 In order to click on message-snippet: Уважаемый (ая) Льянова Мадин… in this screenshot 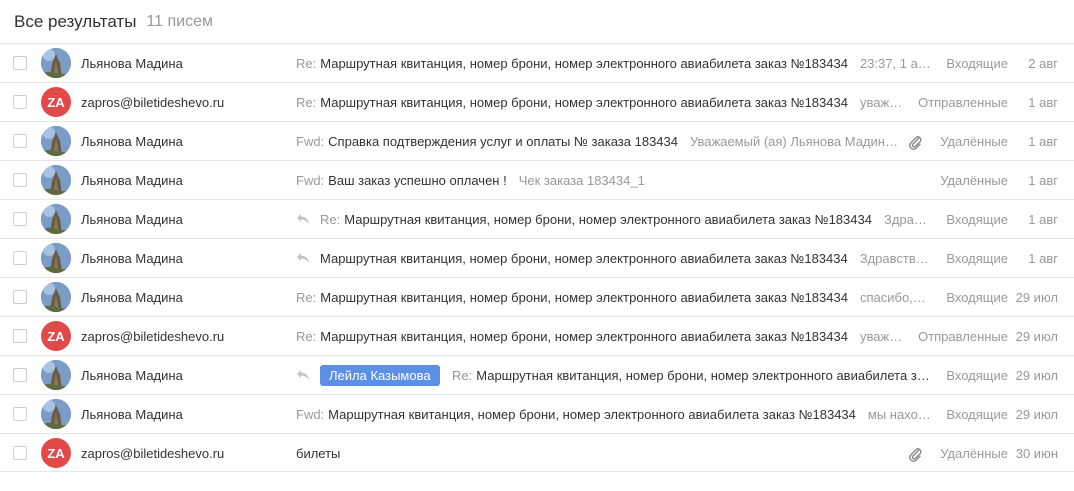, I will do `click(794, 141)`.